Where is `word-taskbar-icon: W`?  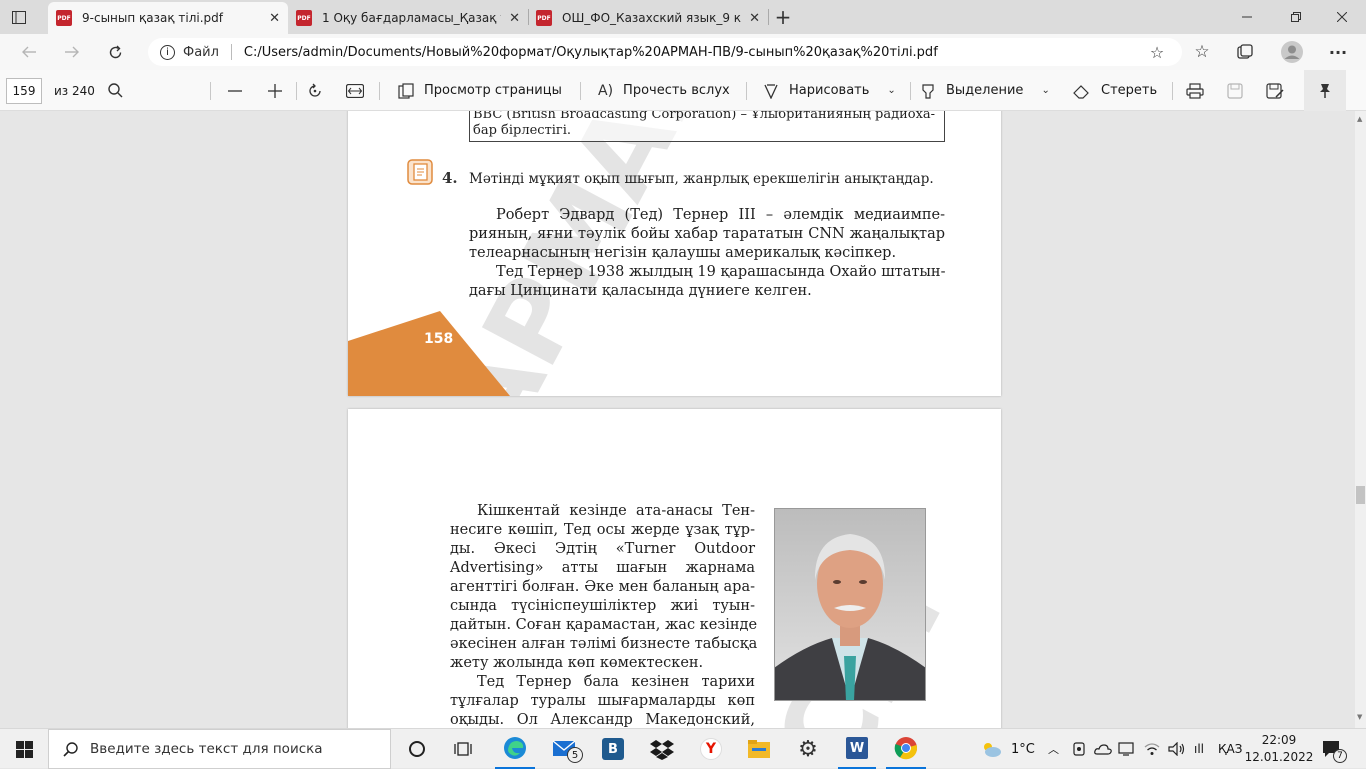
word-taskbar-icon: W is located at coordinates (857, 749).